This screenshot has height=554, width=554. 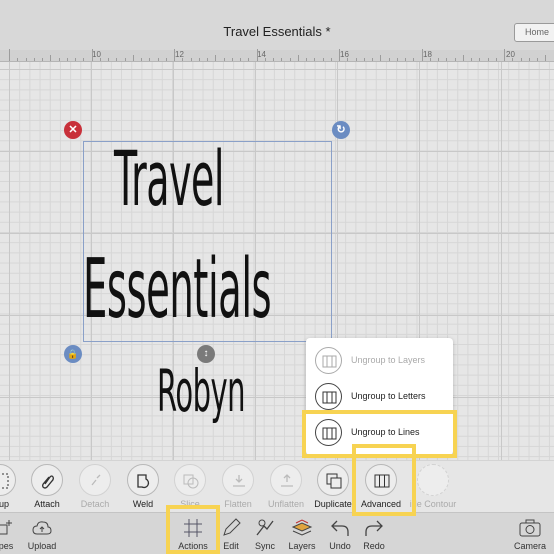 I want to click on redo-icon, so click(x=374, y=528).